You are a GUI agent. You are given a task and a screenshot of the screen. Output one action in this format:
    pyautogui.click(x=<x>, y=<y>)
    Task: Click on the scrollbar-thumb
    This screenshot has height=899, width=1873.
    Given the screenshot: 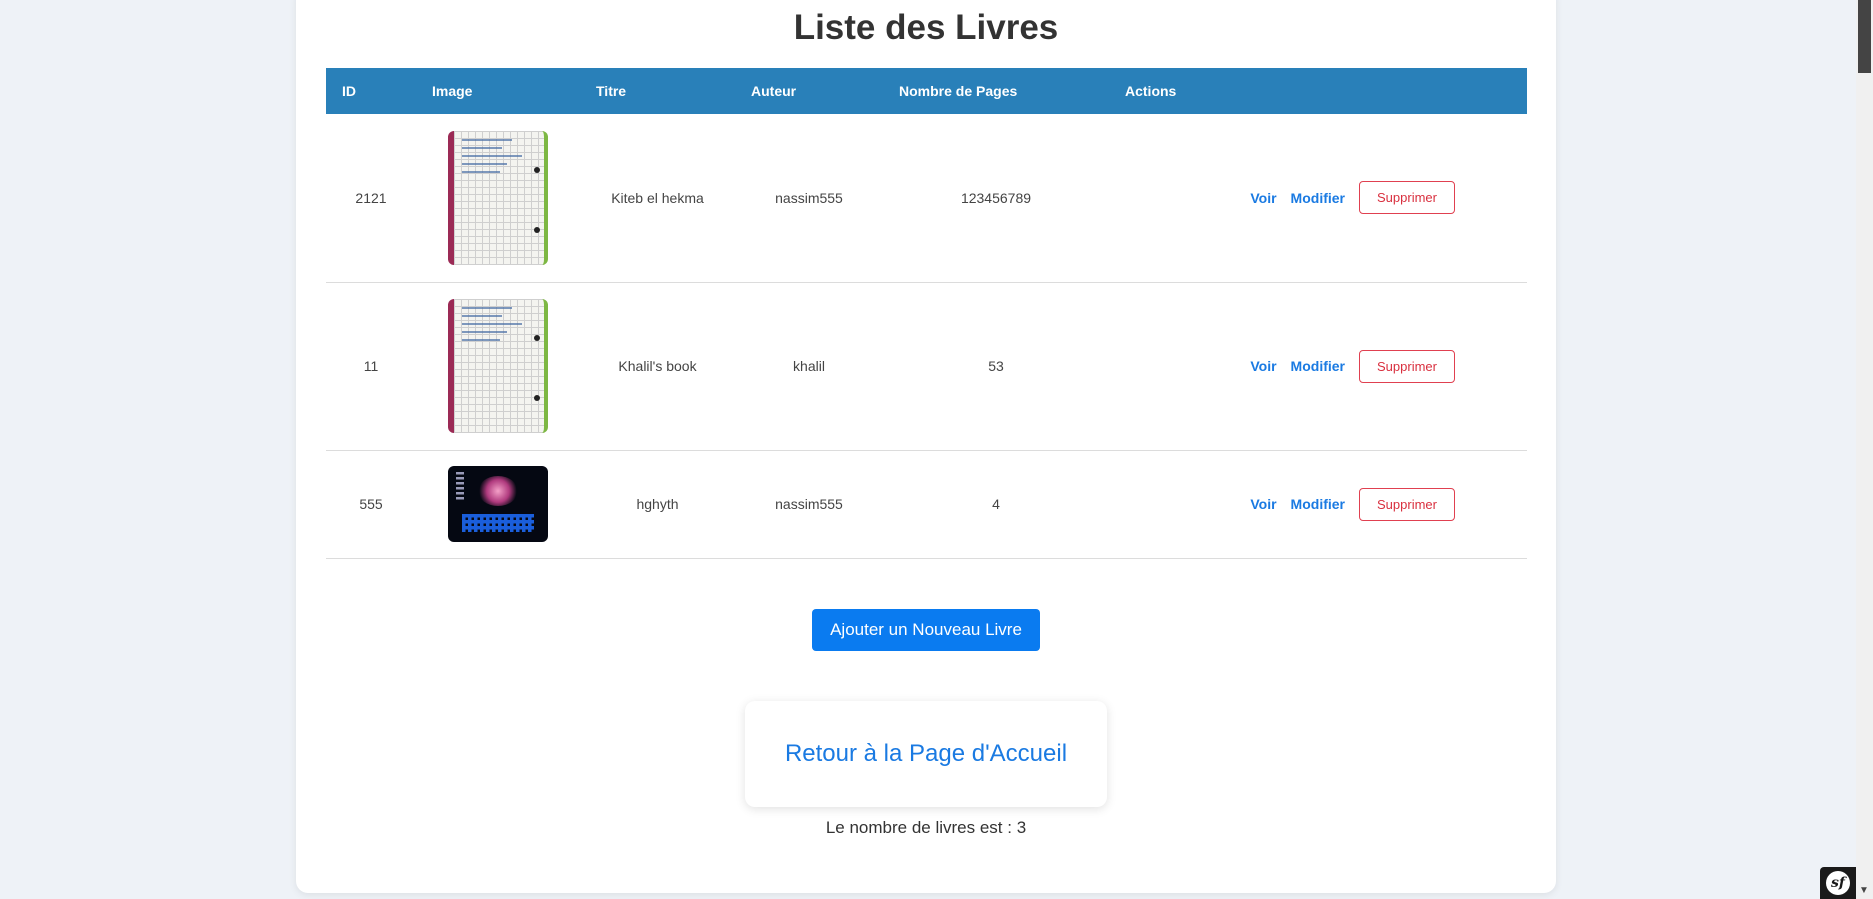 What is the action you would take?
    pyautogui.click(x=1864, y=36)
    